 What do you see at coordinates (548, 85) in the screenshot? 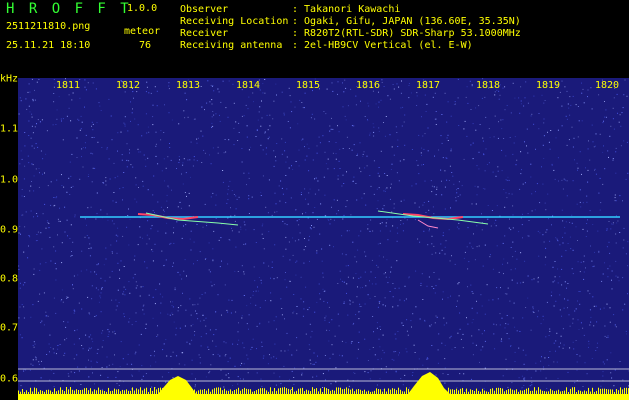
I see `x-tick-1819: 1819` at bounding box center [548, 85].